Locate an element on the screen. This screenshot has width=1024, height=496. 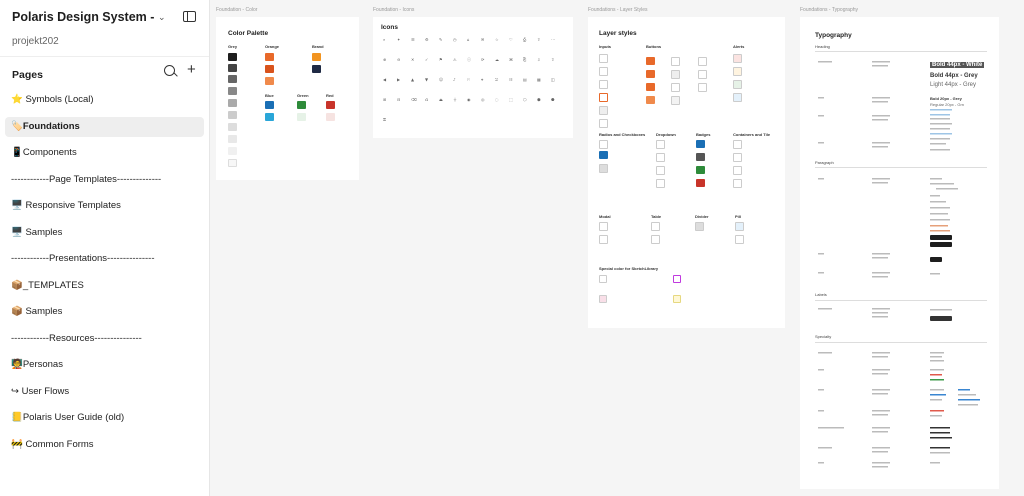
page-item: ↪ User Flows is located at coordinates (104, 392).